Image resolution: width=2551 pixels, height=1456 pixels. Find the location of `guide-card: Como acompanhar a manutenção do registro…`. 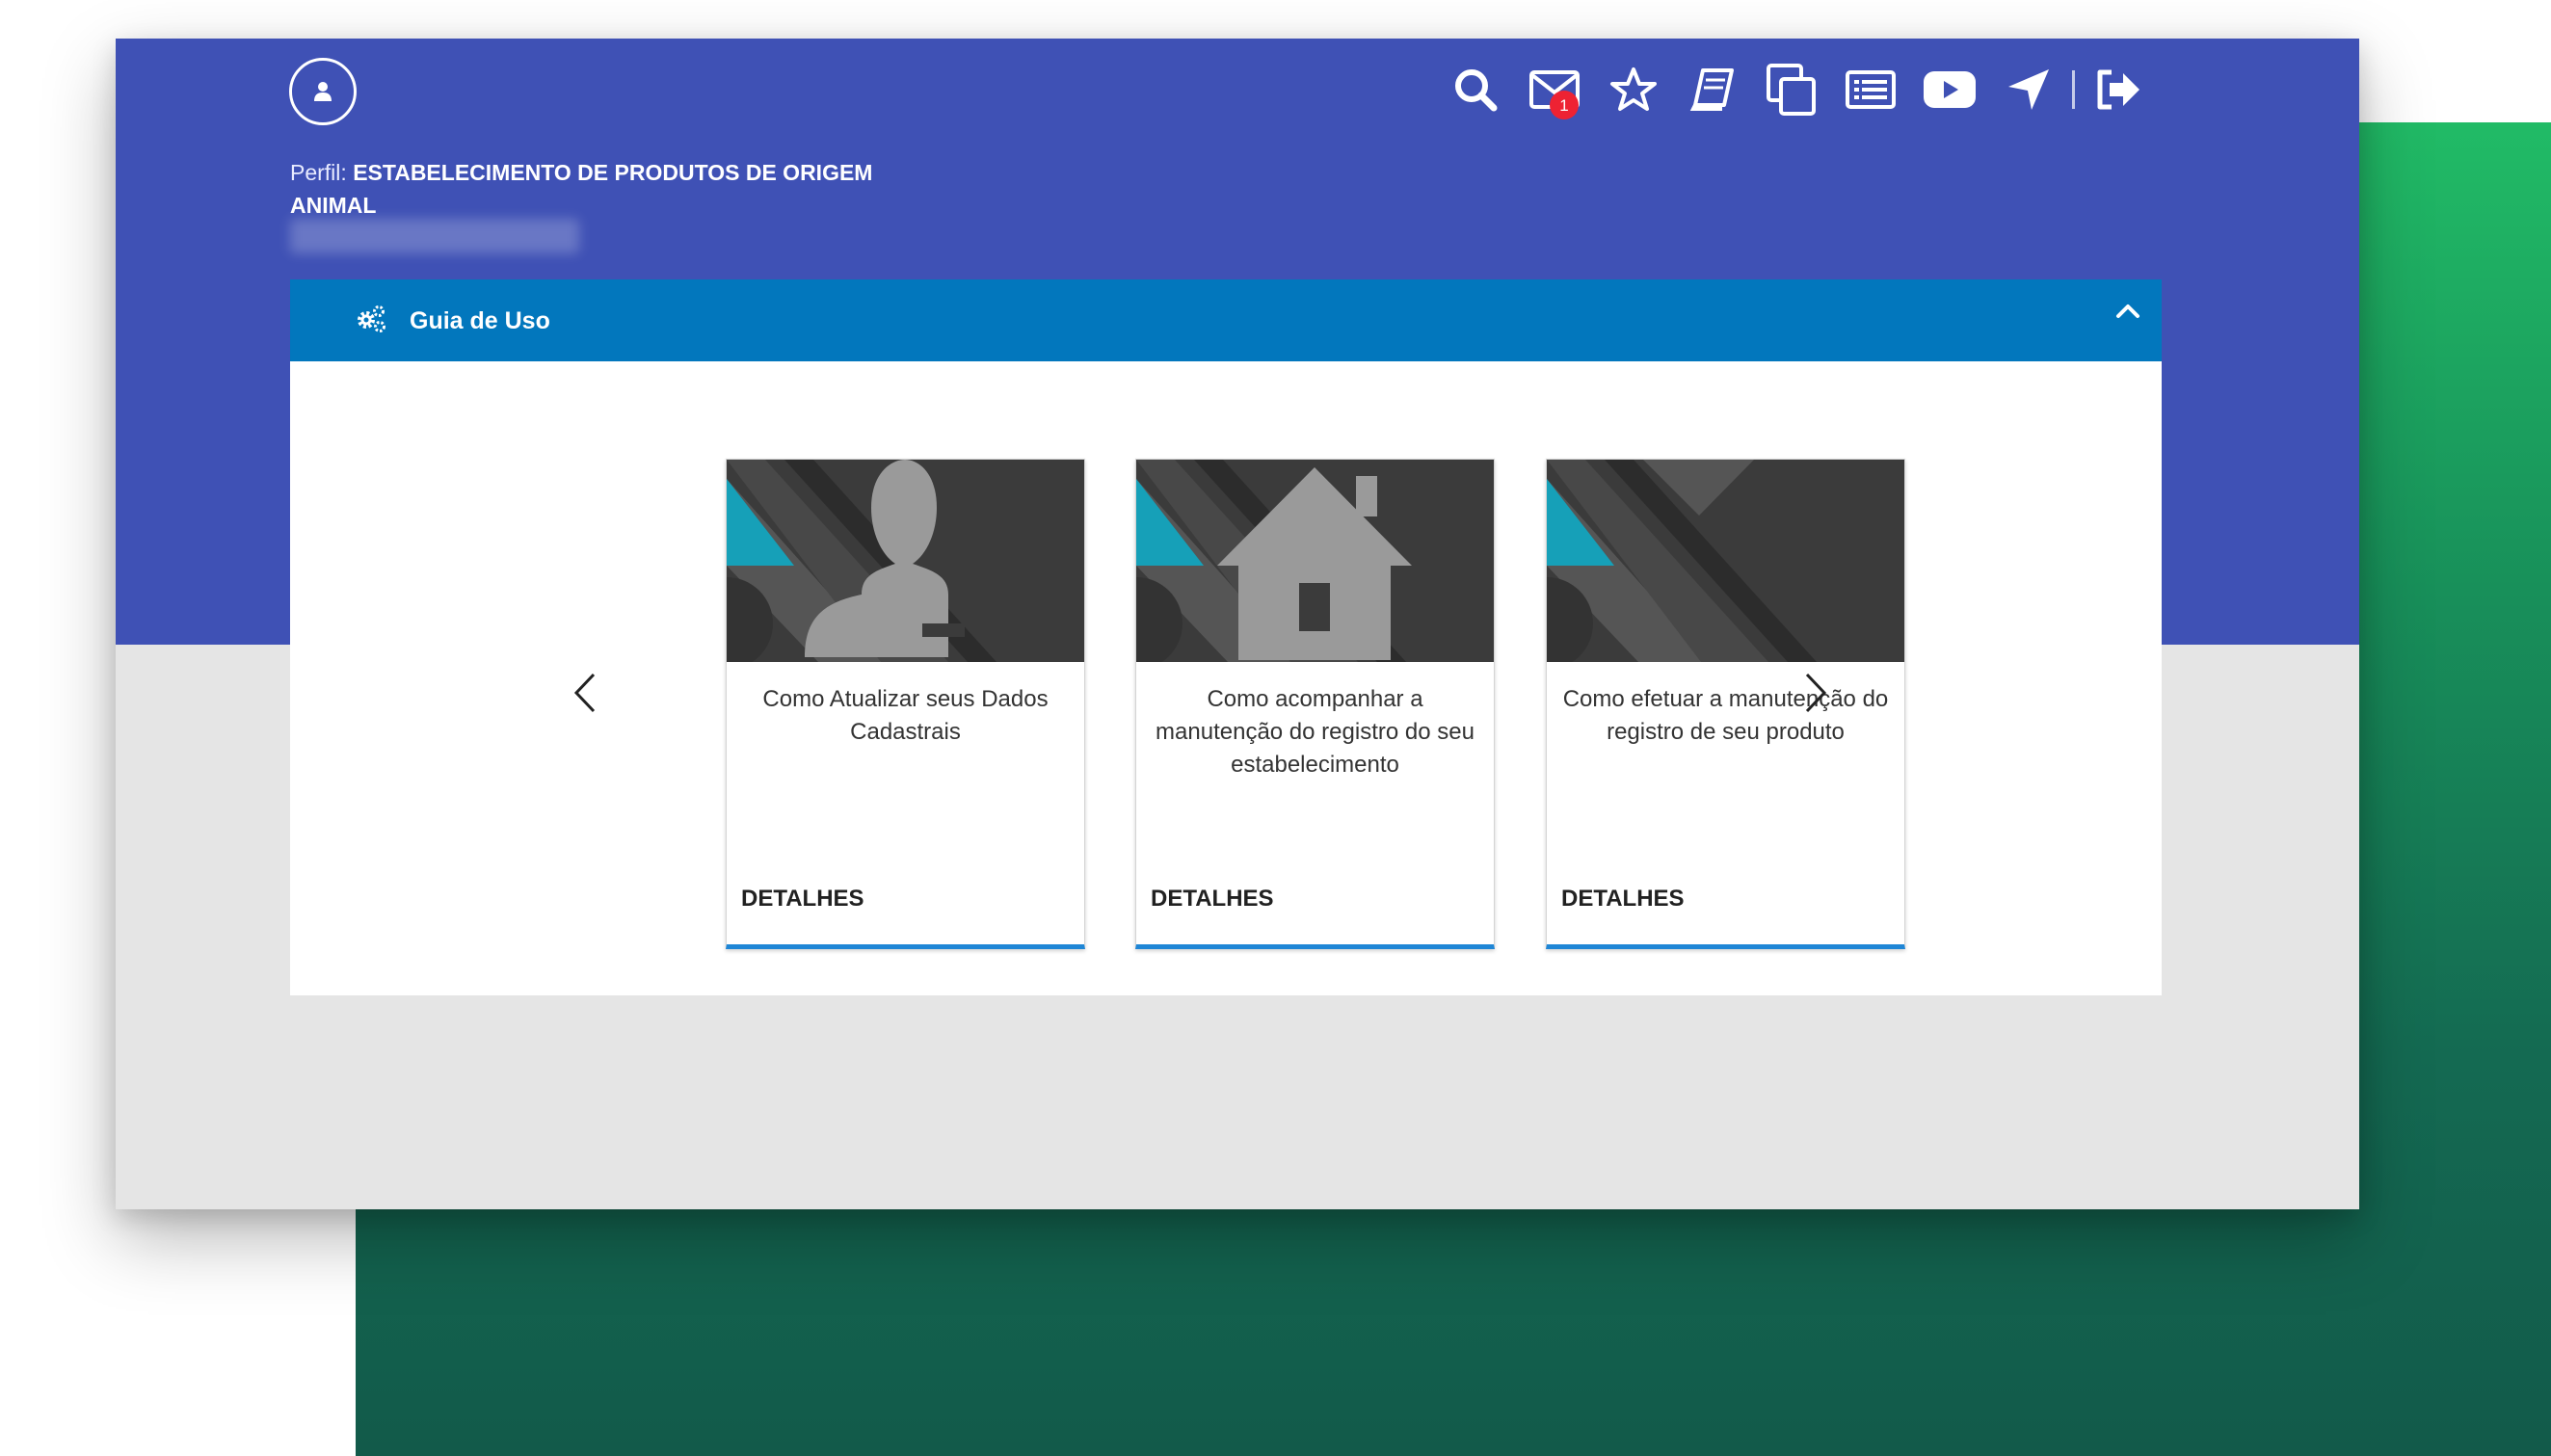

guide-card: Como acompanhar a manutenção do registro… is located at coordinates (1315, 704).